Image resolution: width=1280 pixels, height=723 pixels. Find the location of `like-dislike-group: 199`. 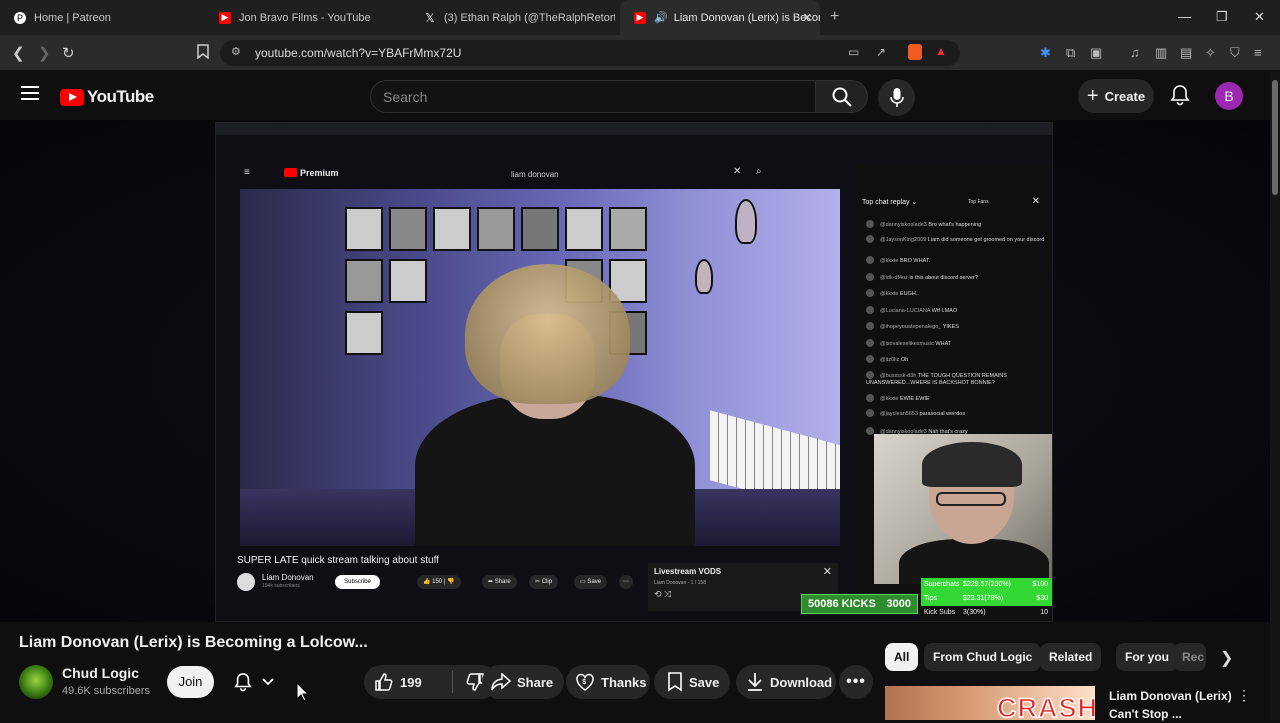

like-dislike-group: 199 is located at coordinates (431, 682).